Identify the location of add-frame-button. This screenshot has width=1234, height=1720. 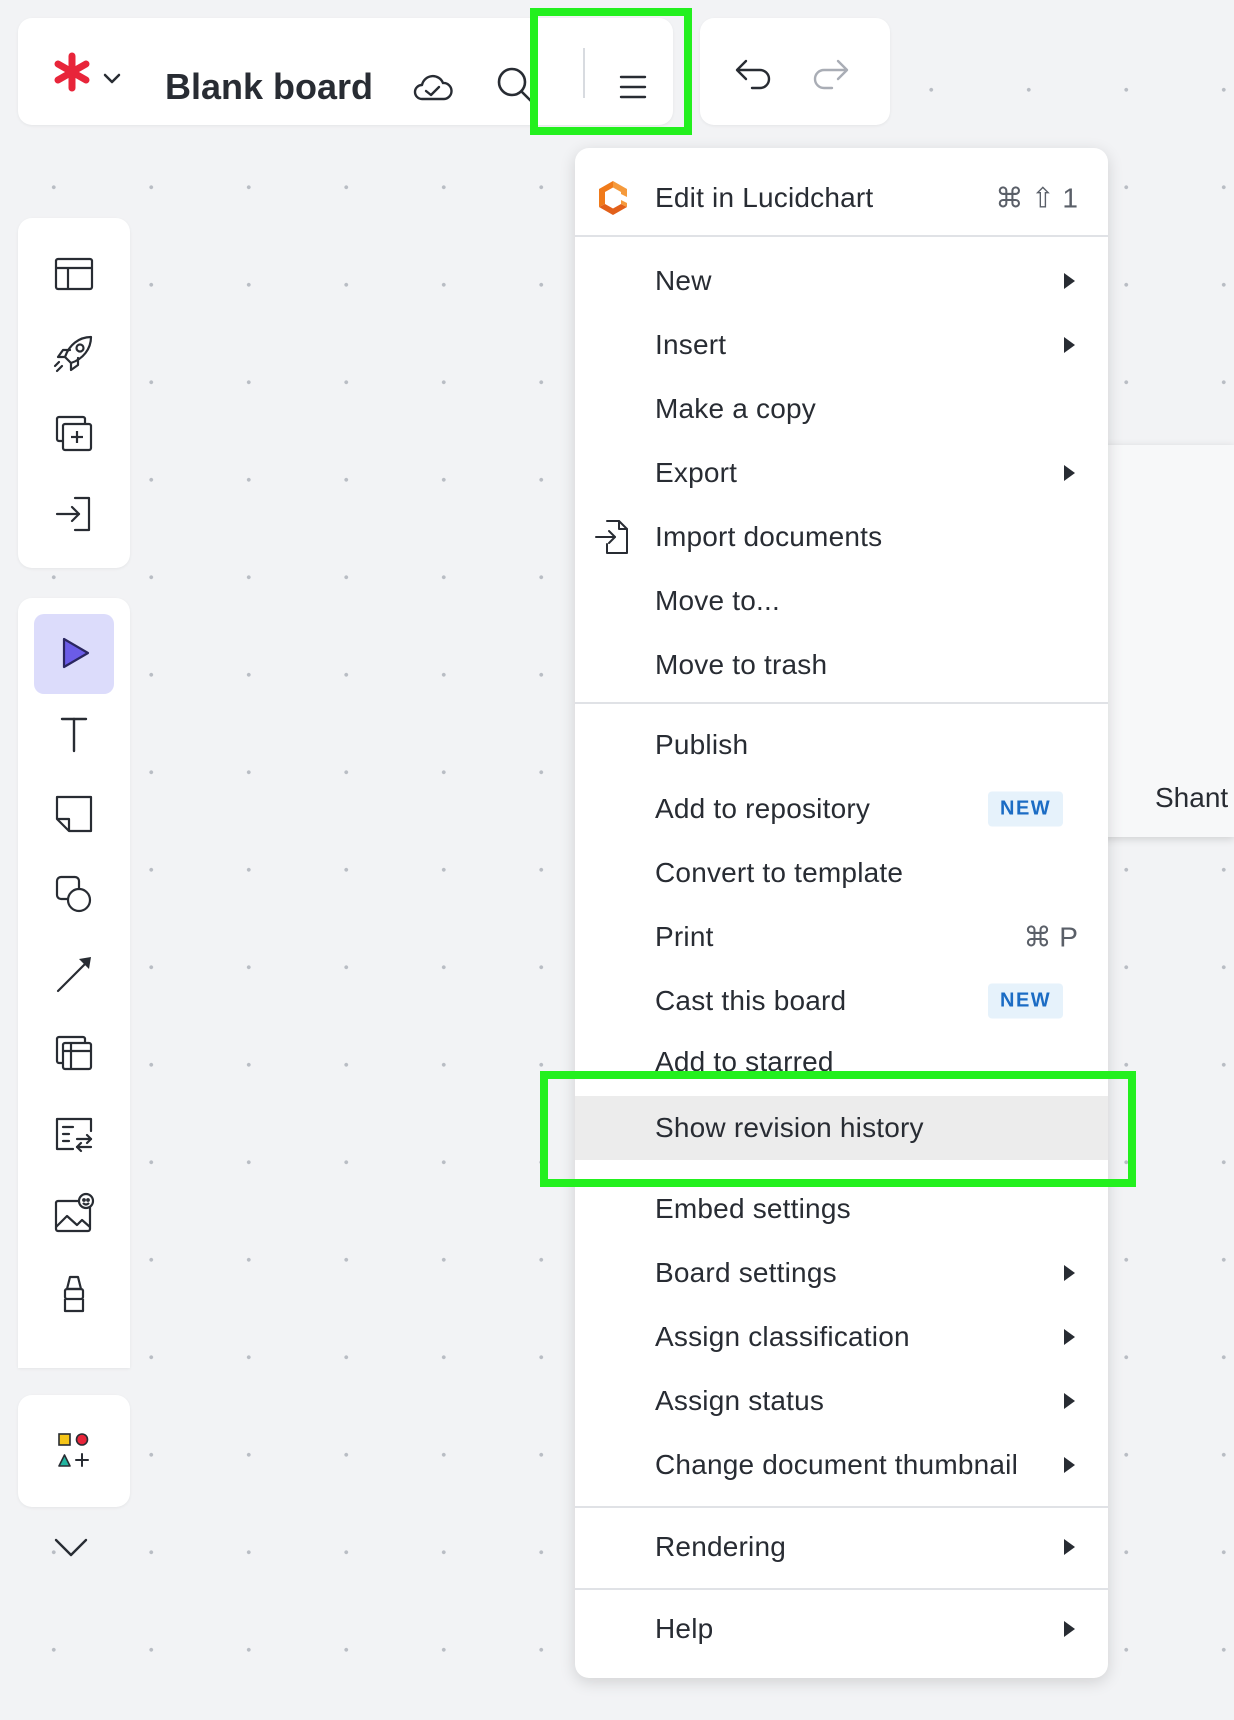
(74, 434).